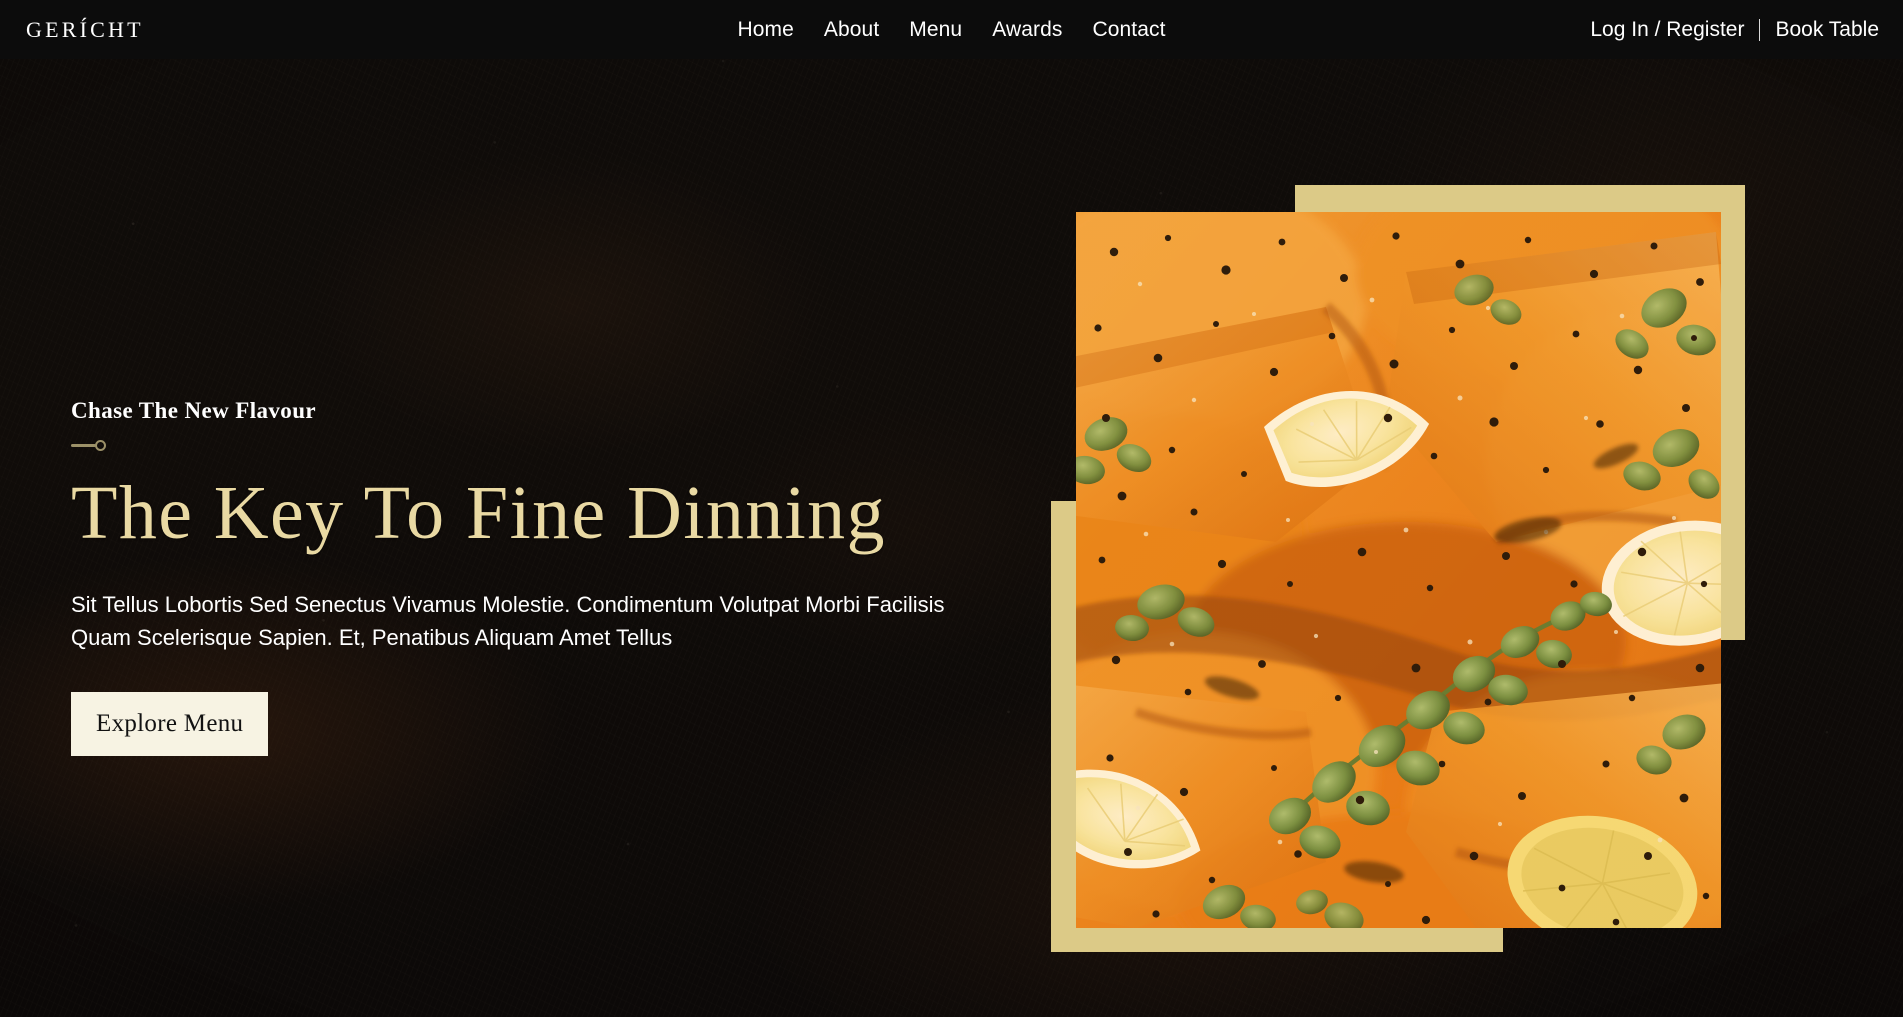 The height and width of the screenshot is (1017, 1903). What do you see at coordinates (765, 30) in the screenshot?
I see `nav-item-home: Home` at bounding box center [765, 30].